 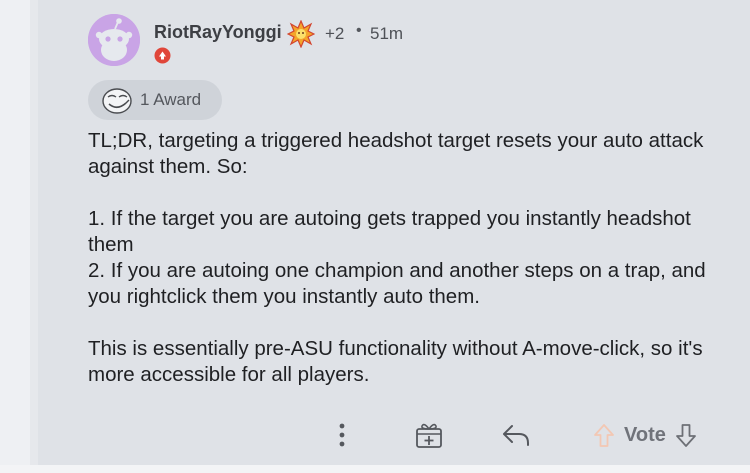 I want to click on more-options-icon, so click(x=342, y=435).